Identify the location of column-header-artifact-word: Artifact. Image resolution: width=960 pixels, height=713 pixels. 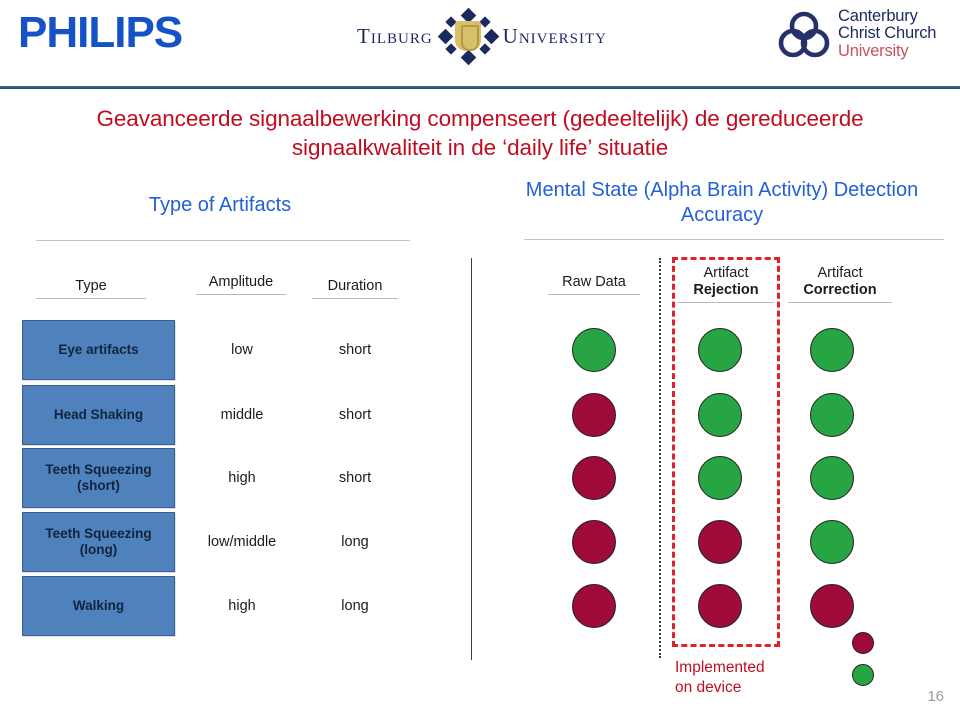
(840, 273).